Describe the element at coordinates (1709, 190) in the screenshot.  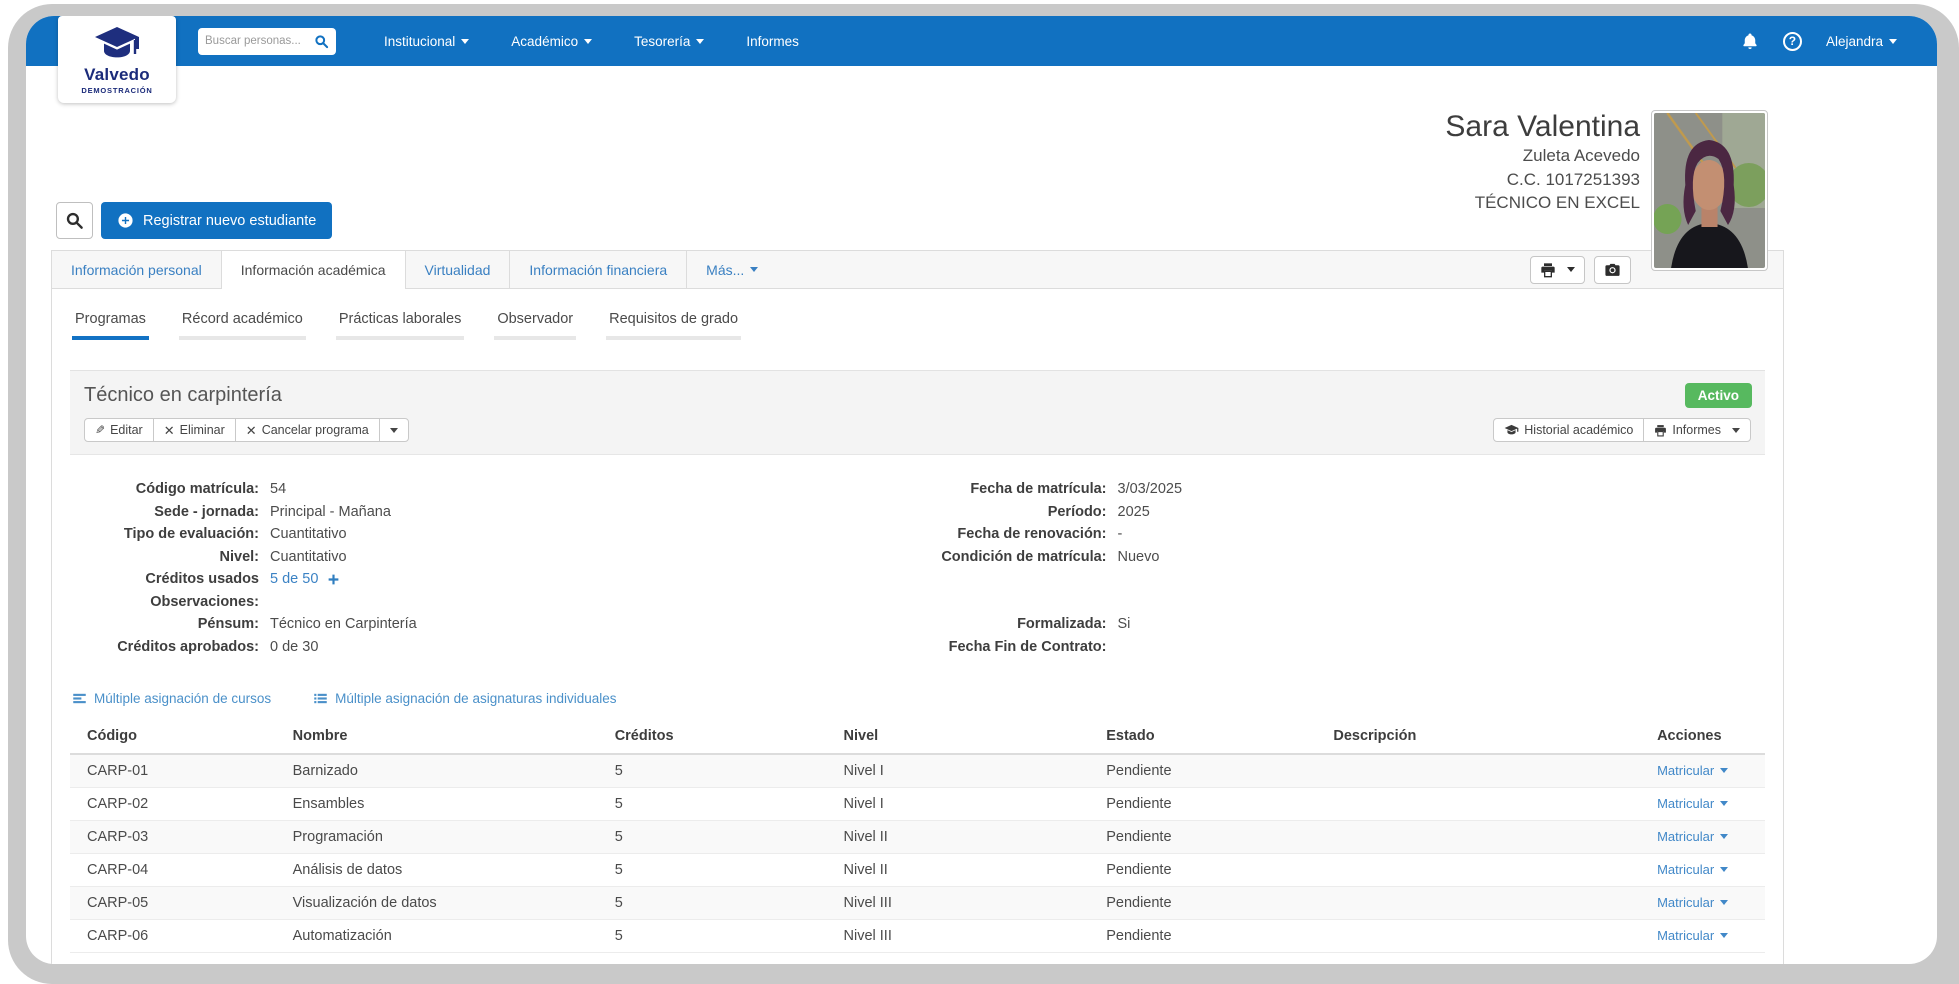
I see `student-photo` at that location.